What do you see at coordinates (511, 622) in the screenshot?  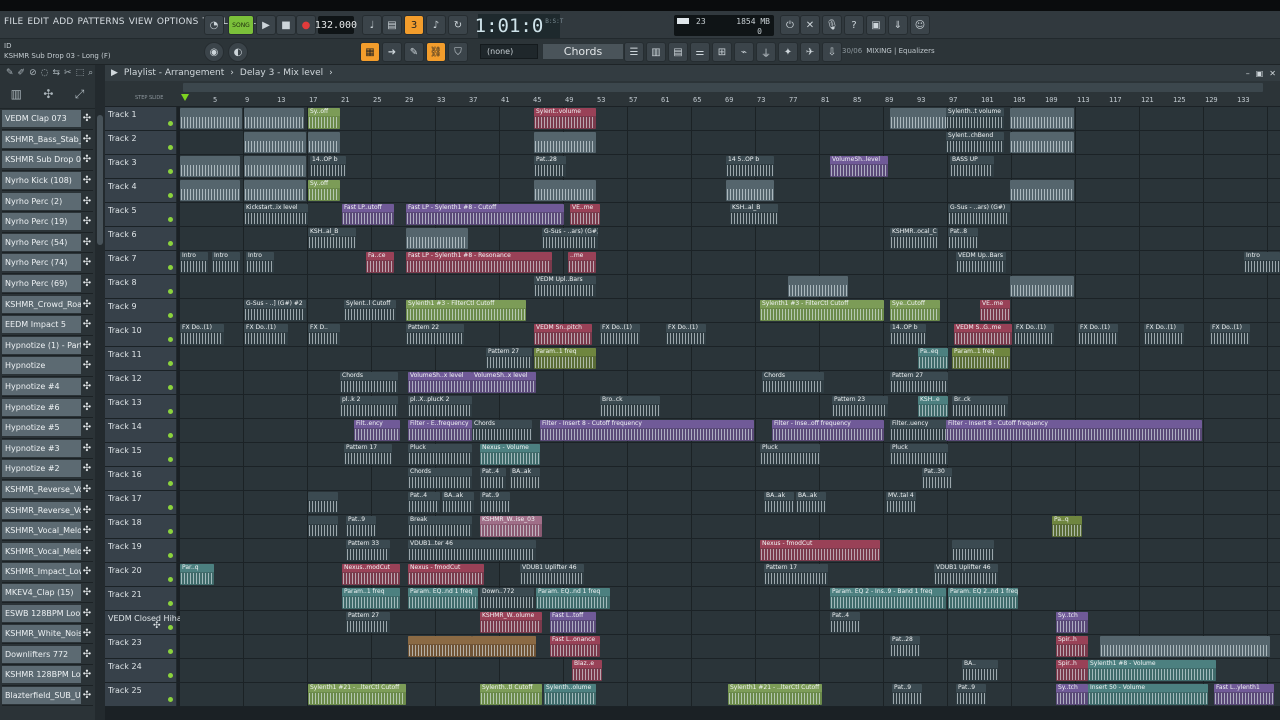 I see `playlist-clip: KSHMR_W..olume` at bounding box center [511, 622].